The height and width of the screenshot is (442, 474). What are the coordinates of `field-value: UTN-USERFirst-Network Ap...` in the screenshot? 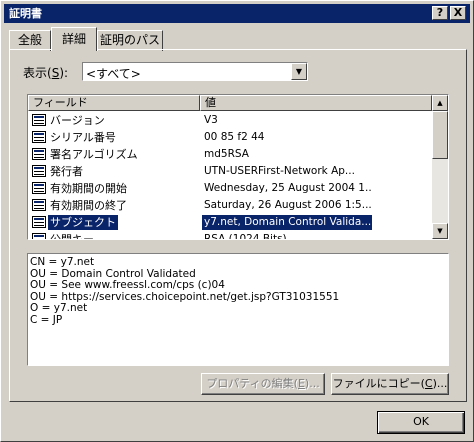 It's located at (279, 171).